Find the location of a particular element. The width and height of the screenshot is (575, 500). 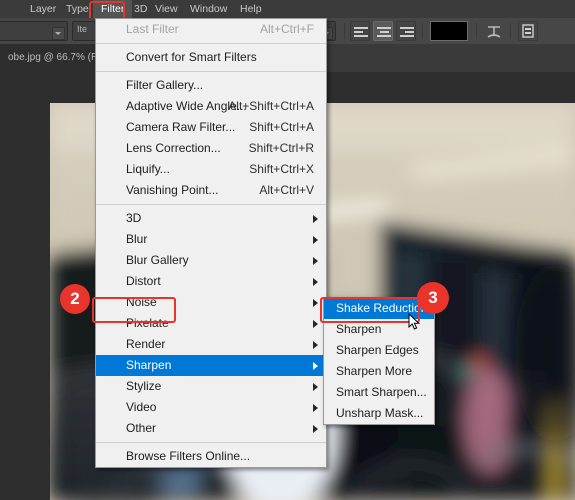

menu-item-vanishing-point: Vanishing Point... Alt+Ctrl+V is located at coordinates (211, 190).